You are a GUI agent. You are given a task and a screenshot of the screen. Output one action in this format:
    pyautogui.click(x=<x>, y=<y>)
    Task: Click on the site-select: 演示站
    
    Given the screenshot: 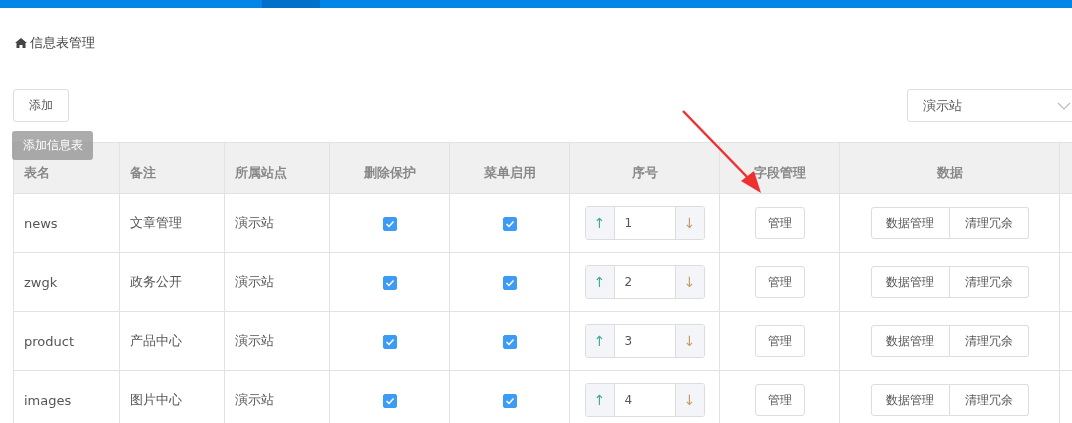 What is the action you would take?
    pyautogui.click(x=989, y=105)
    